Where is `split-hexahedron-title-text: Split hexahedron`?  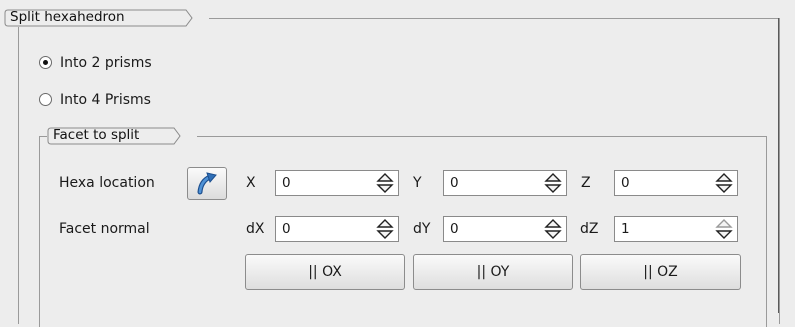
split-hexahedron-title-text: Split hexahedron is located at coordinates (67, 17).